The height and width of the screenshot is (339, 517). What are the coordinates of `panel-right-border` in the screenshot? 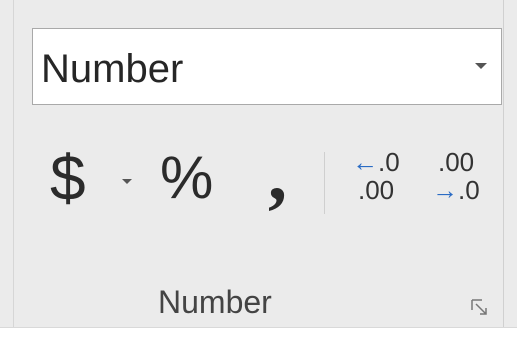 It's located at (503, 169).